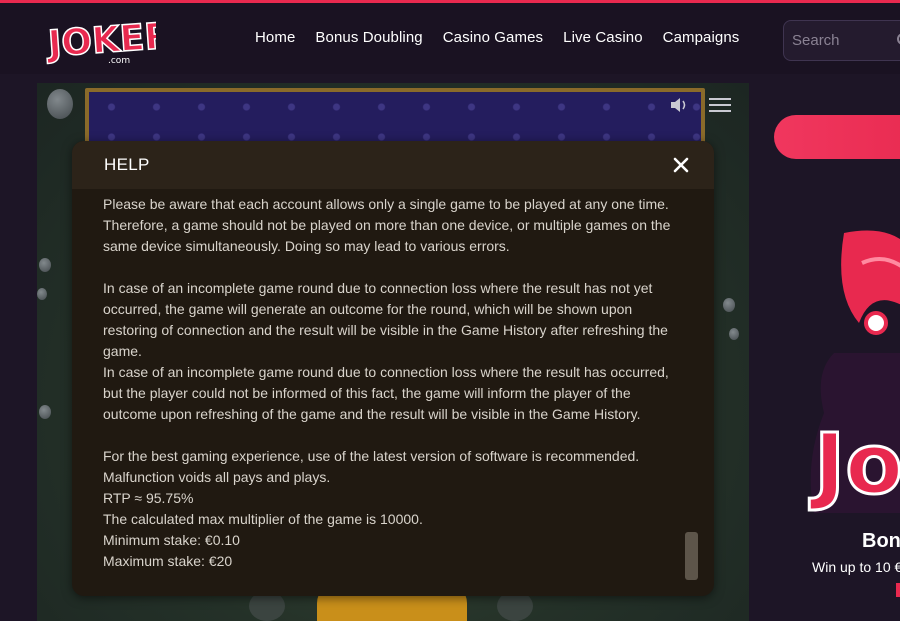  Describe the element at coordinates (148, 498) in the screenshot. I see `rtp-line: RTP ≈ 95.75%` at that location.